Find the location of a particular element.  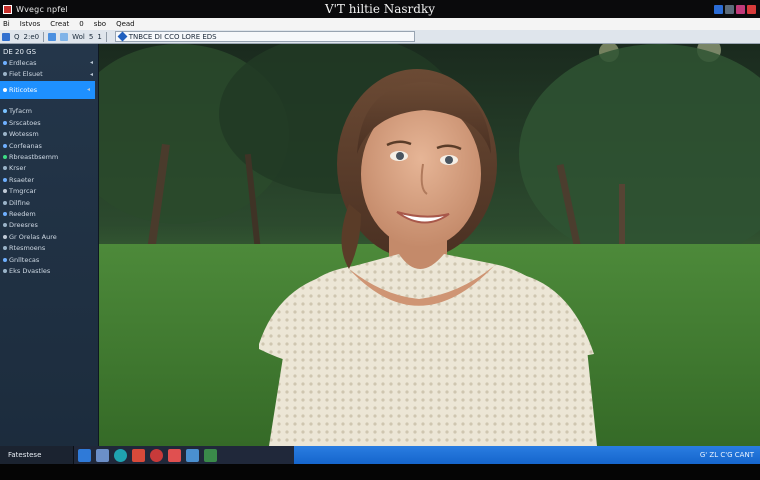

app-icon is located at coordinates (7, 9).